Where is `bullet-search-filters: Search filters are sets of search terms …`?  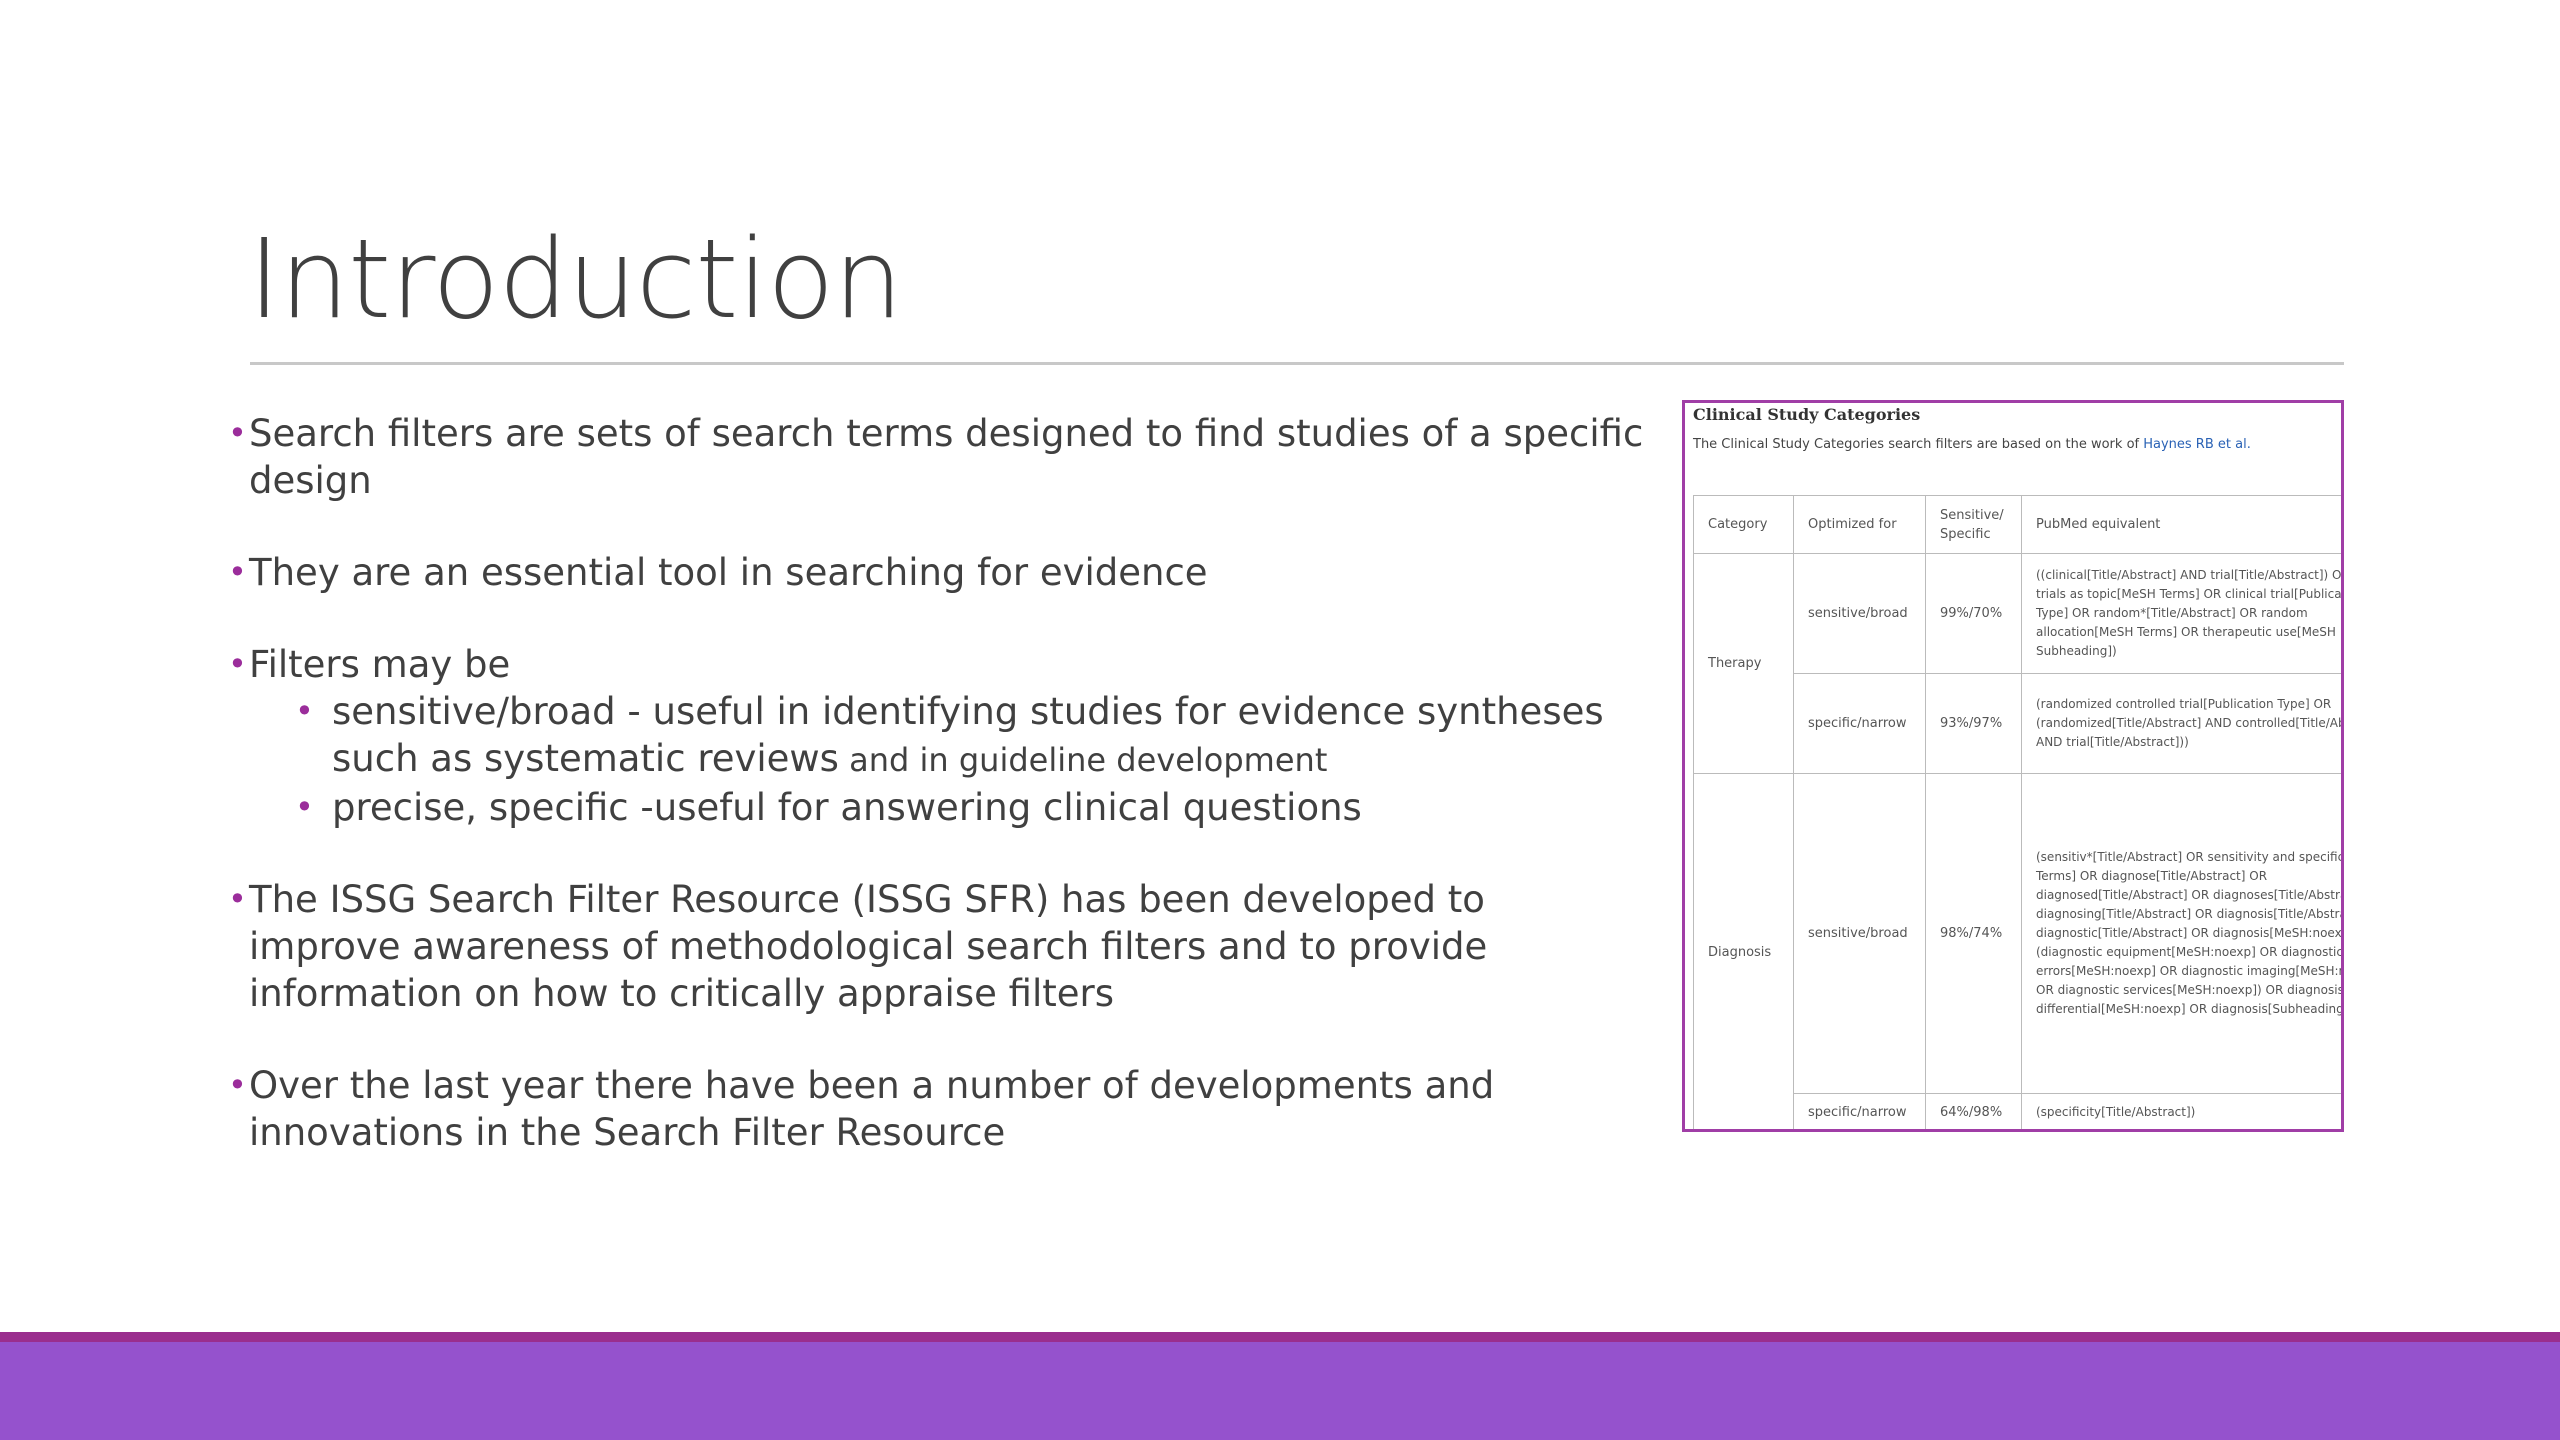 bullet-search-filters: Search filters are sets of search terms … is located at coordinates (938, 457).